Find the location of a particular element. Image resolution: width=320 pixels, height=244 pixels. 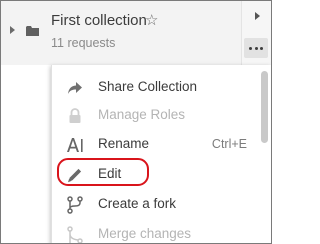

collection-title: First collection is located at coordinates (99, 20).